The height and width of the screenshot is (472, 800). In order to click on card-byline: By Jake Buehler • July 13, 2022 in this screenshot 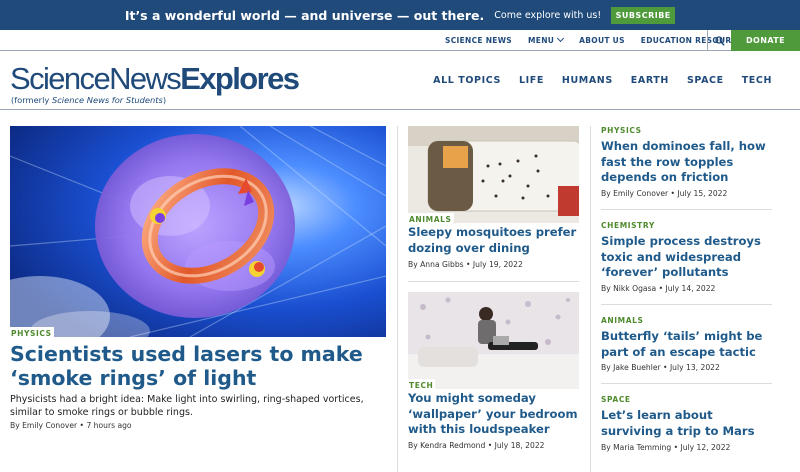, I will do `click(660, 367)`.